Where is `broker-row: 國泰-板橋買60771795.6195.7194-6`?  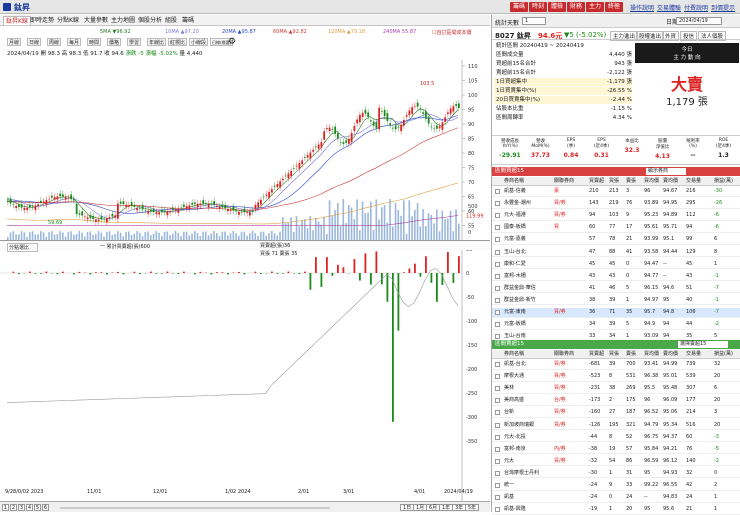
broker-row: 國泰-板橋買60771795.6195.7194-6 is located at coordinates (616, 228).